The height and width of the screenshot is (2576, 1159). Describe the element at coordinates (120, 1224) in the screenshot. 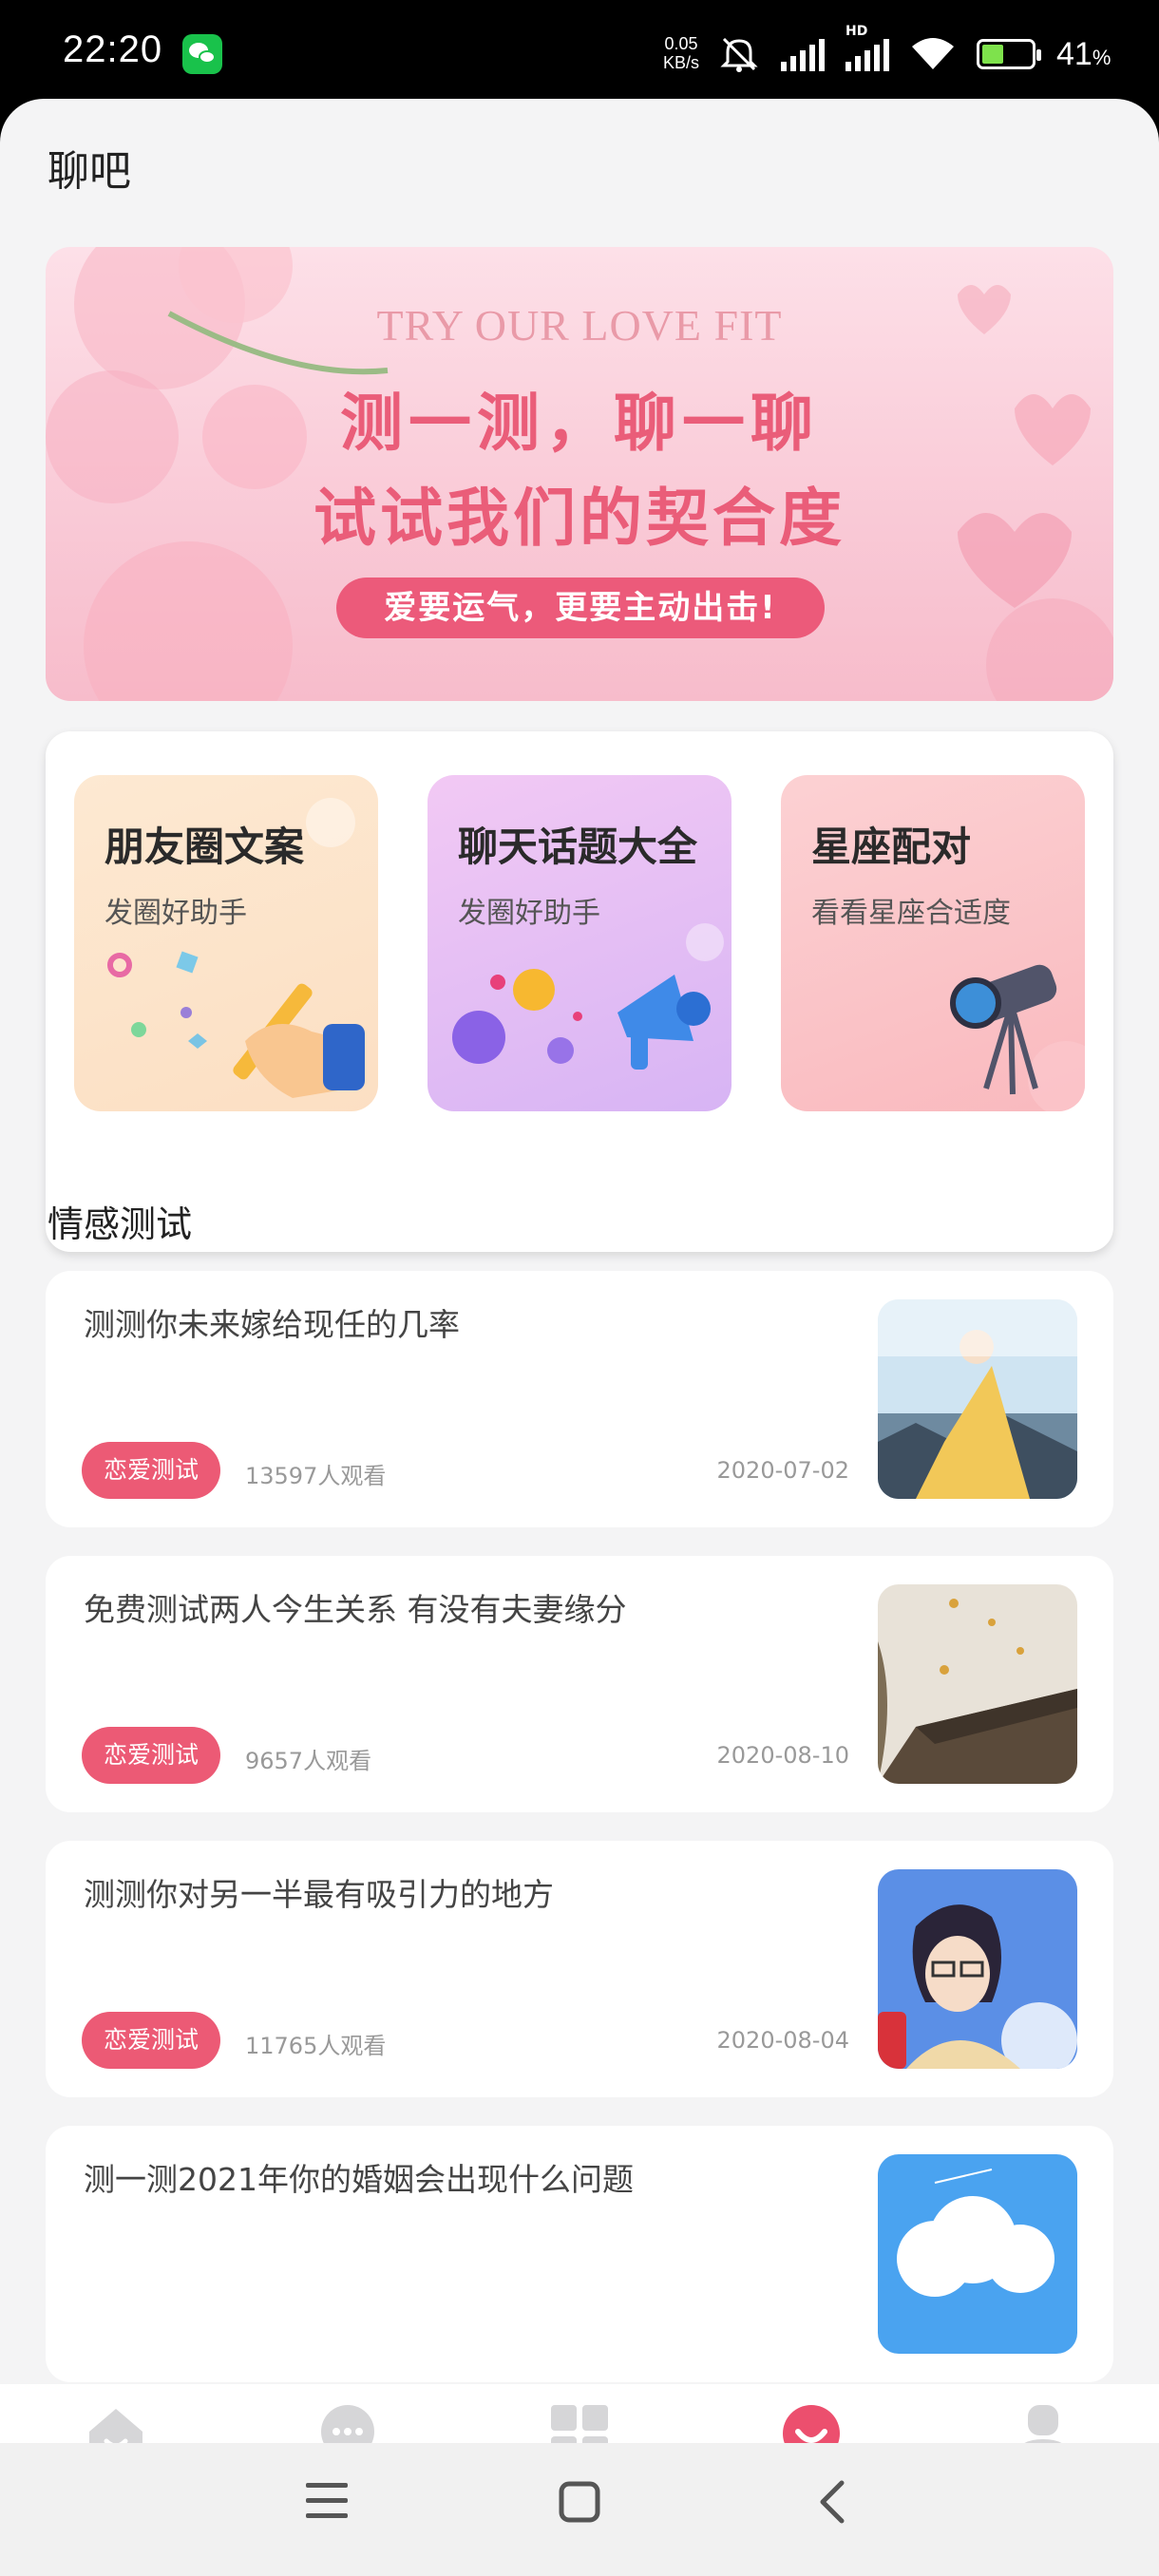

I see `section-title: 情感测试` at that location.